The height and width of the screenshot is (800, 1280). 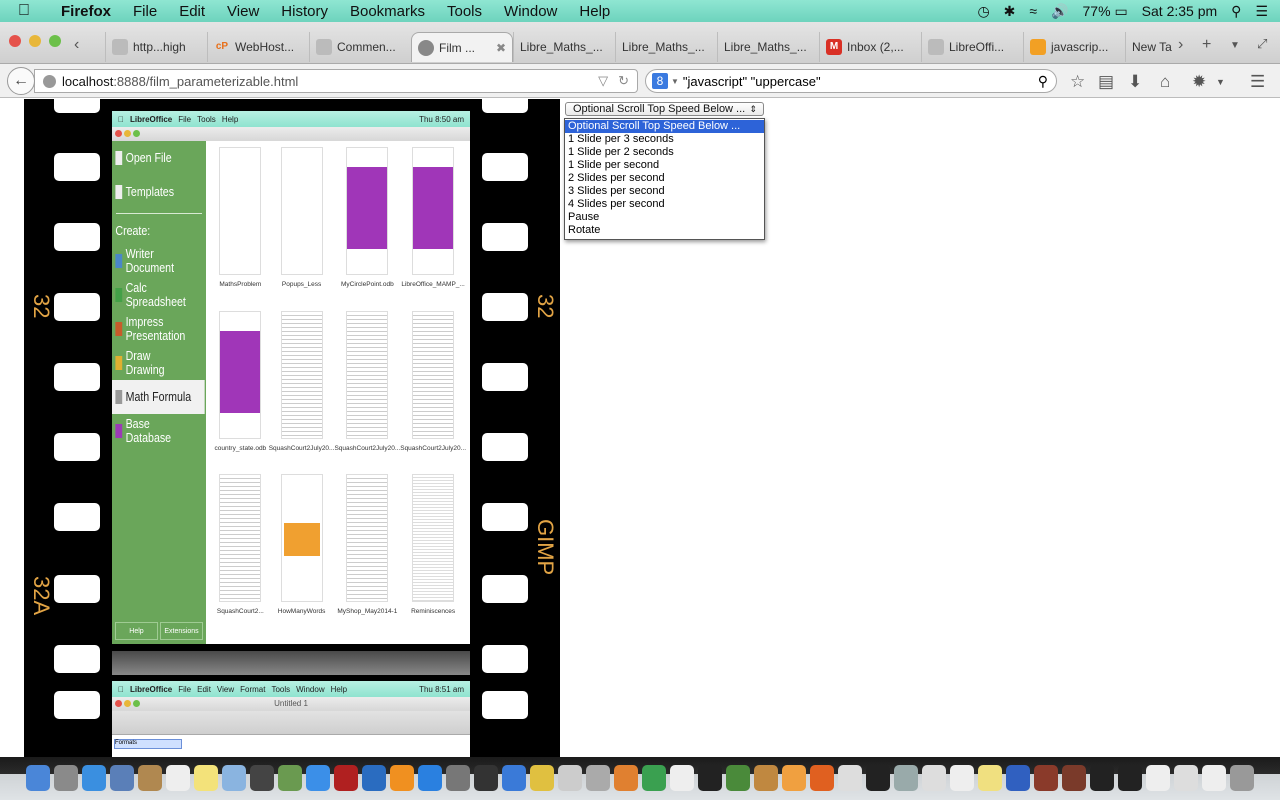 What do you see at coordinates (1059, 11) in the screenshot?
I see `volume-icon: 🔊` at bounding box center [1059, 11].